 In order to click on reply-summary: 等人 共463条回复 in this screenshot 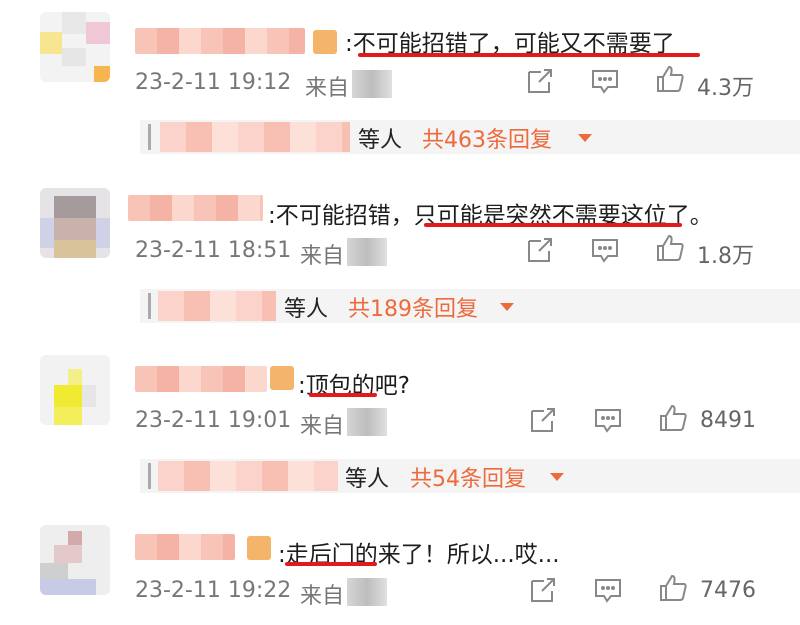, I will do `click(470, 137)`.